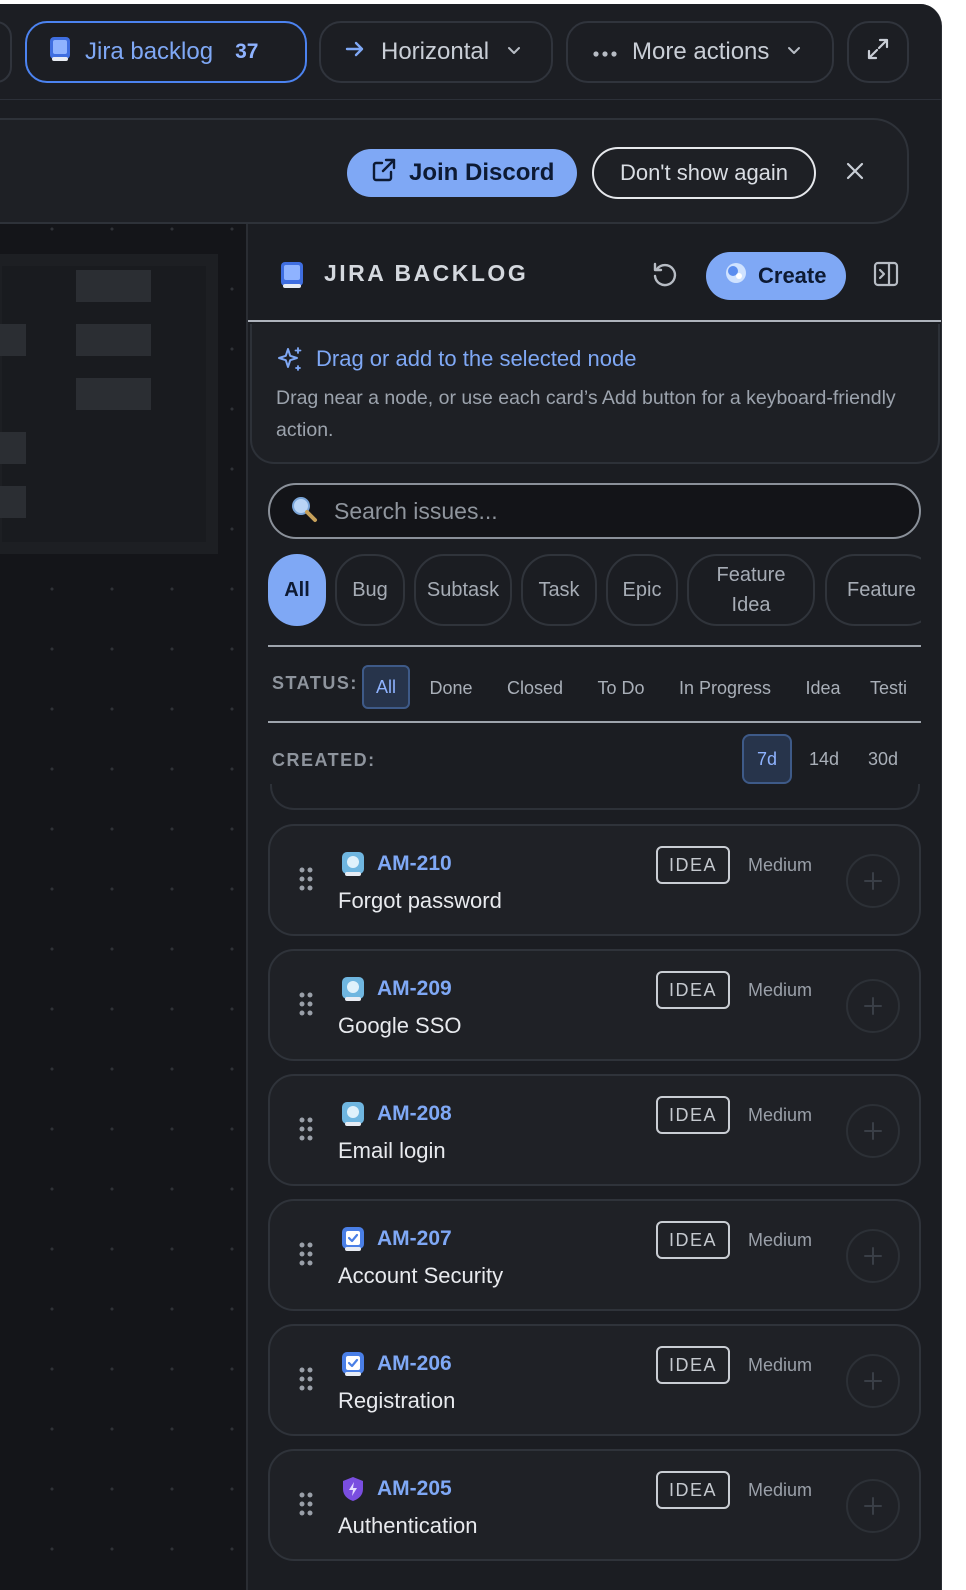  Describe the element at coordinates (594, 1130) in the screenshot. I see `issue-card: AM-208 Email login IDEA Medium` at that location.